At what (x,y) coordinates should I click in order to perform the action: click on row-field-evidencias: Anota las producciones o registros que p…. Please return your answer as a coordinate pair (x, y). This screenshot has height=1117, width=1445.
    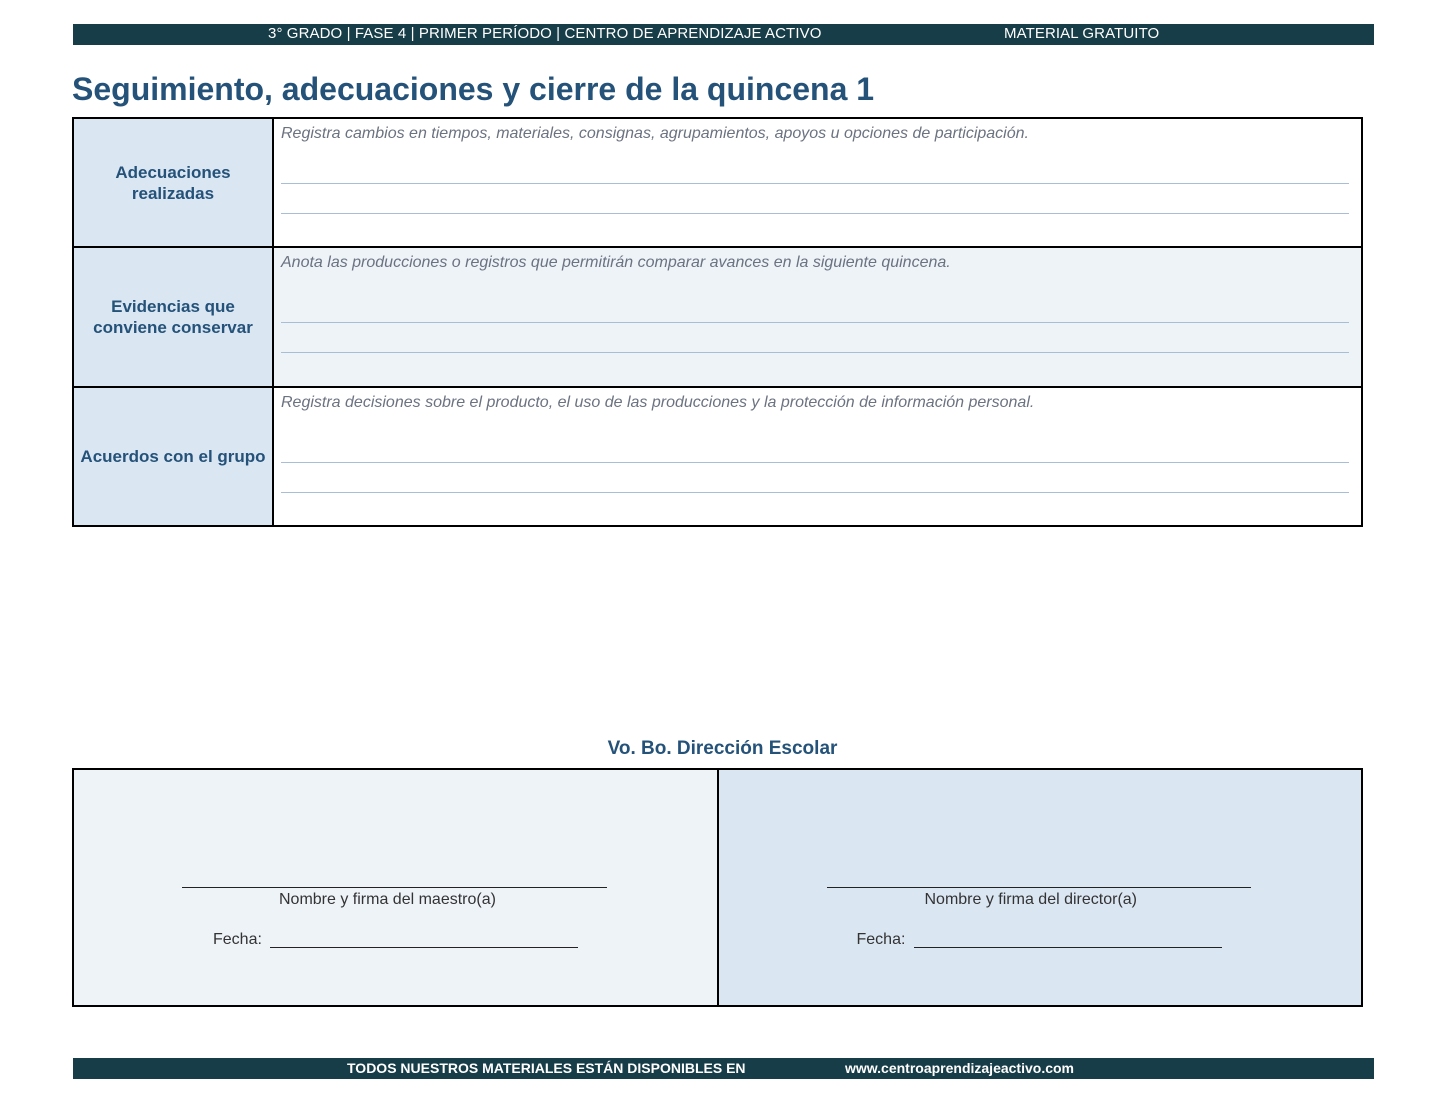
    Looking at the image, I should click on (817, 317).